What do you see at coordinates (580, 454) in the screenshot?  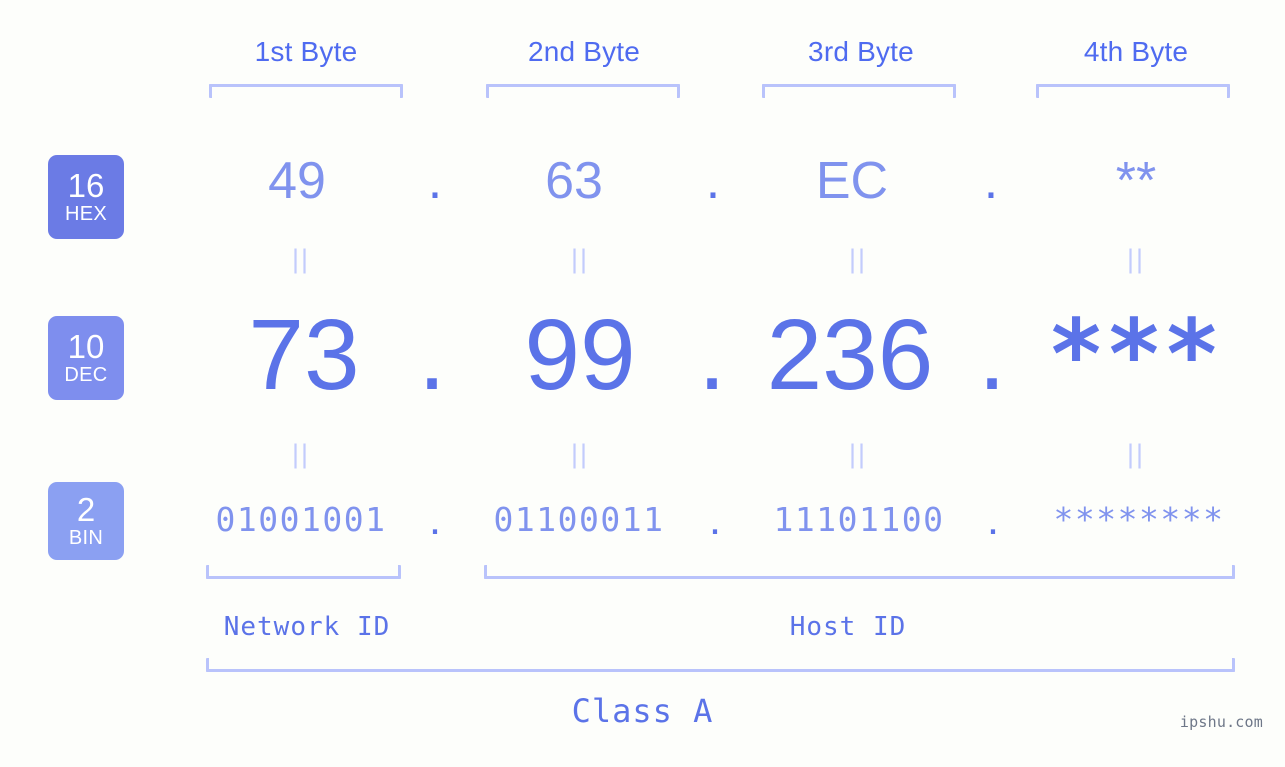 I see `equals-mark-dec-bin-2: ||` at bounding box center [580, 454].